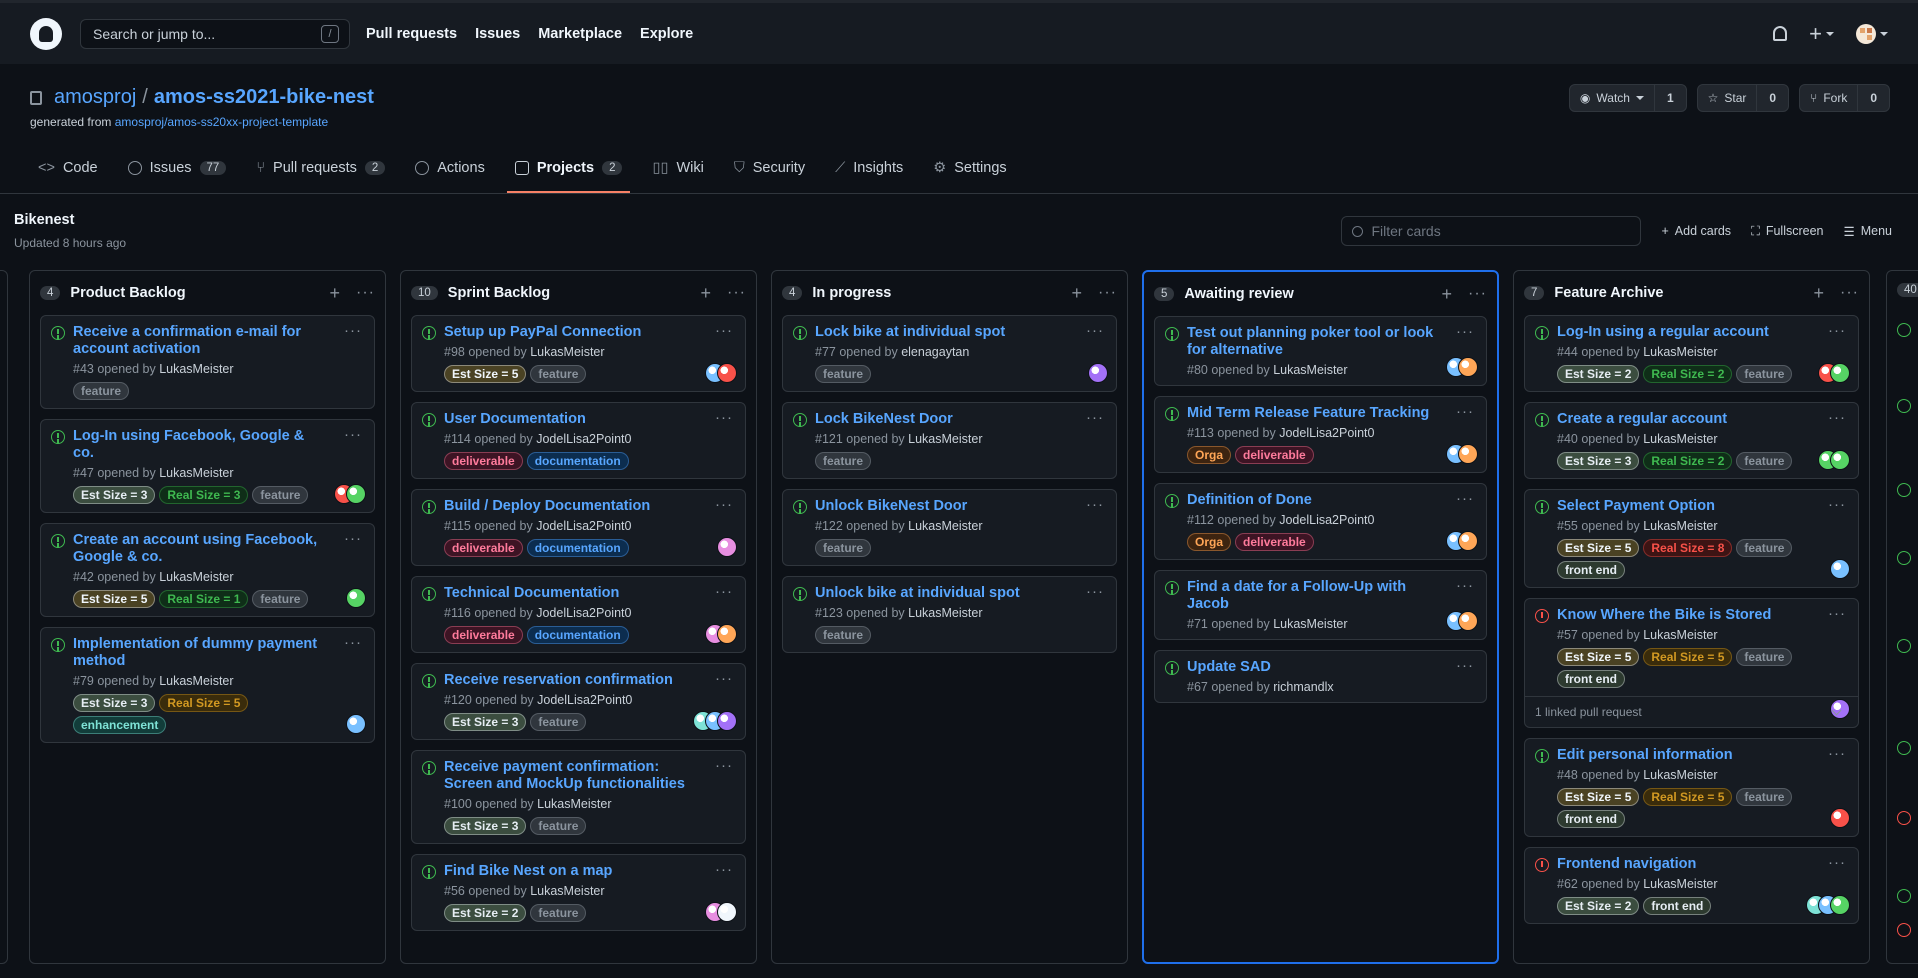 Image resolution: width=1918 pixels, height=978 pixels. Describe the element at coordinates (1331, 500) in the screenshot. I see `card-title: Definition of Done` at that location.